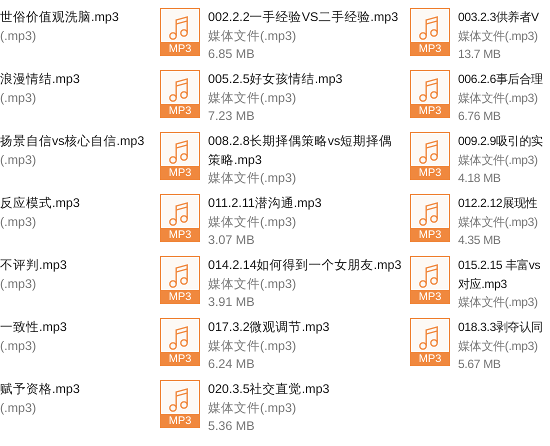  Describe the element at coordinates (501, 79) in the screenshot. I see `file-name: 006.2.6事后合理` at that location.